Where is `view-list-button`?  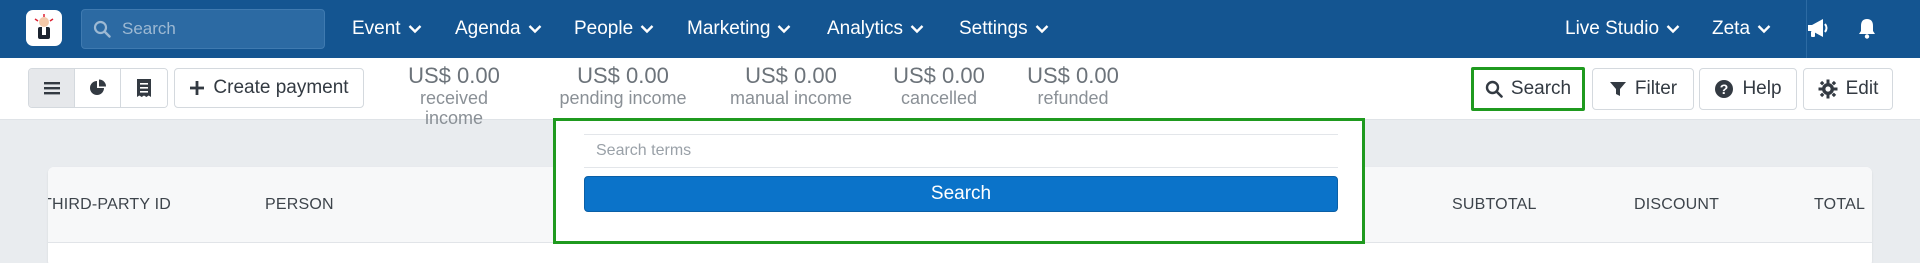
view-list-button is located at coordinates (52, 88).